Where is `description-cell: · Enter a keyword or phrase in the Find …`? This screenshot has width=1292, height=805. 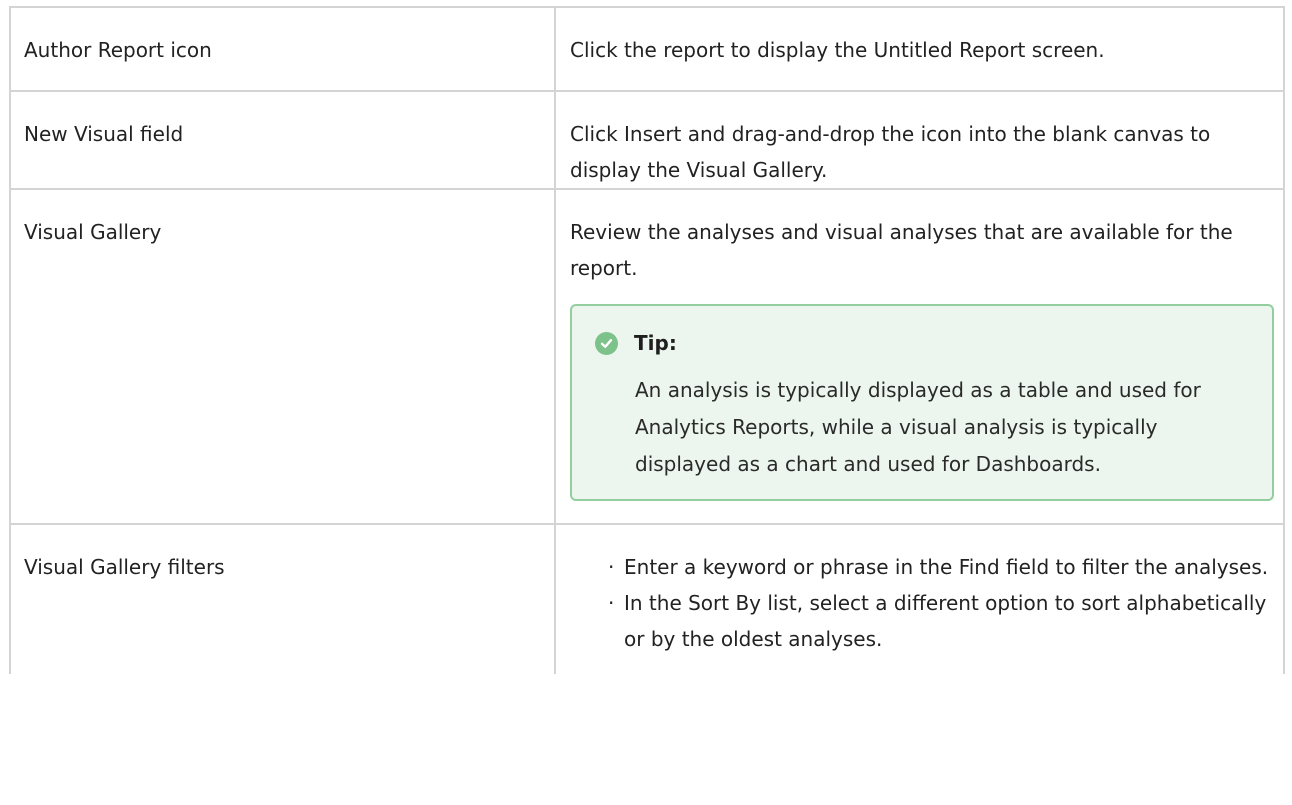
description-cell: · Enter a keyword or phrase in the Find … is located at coordinates (919, 598).